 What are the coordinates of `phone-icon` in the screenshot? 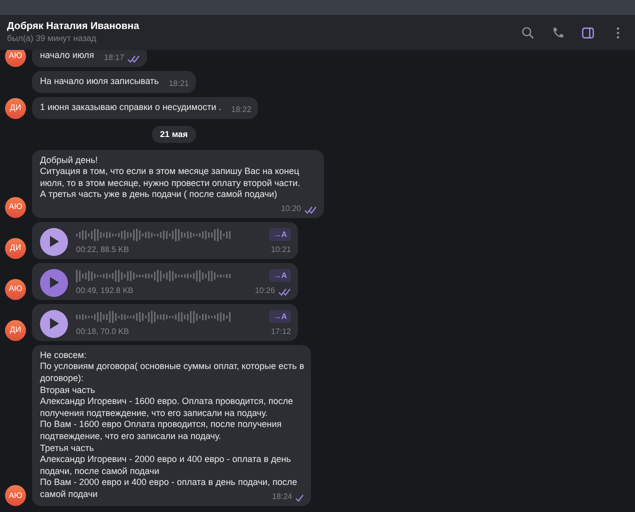 It's located at (558, 33).